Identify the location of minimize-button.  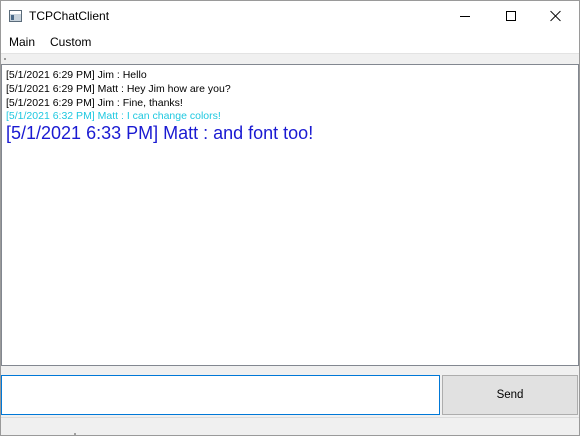
(465, 16).